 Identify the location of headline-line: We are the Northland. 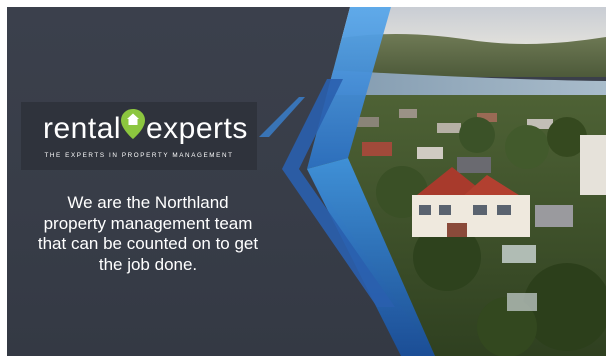
(148, 202).